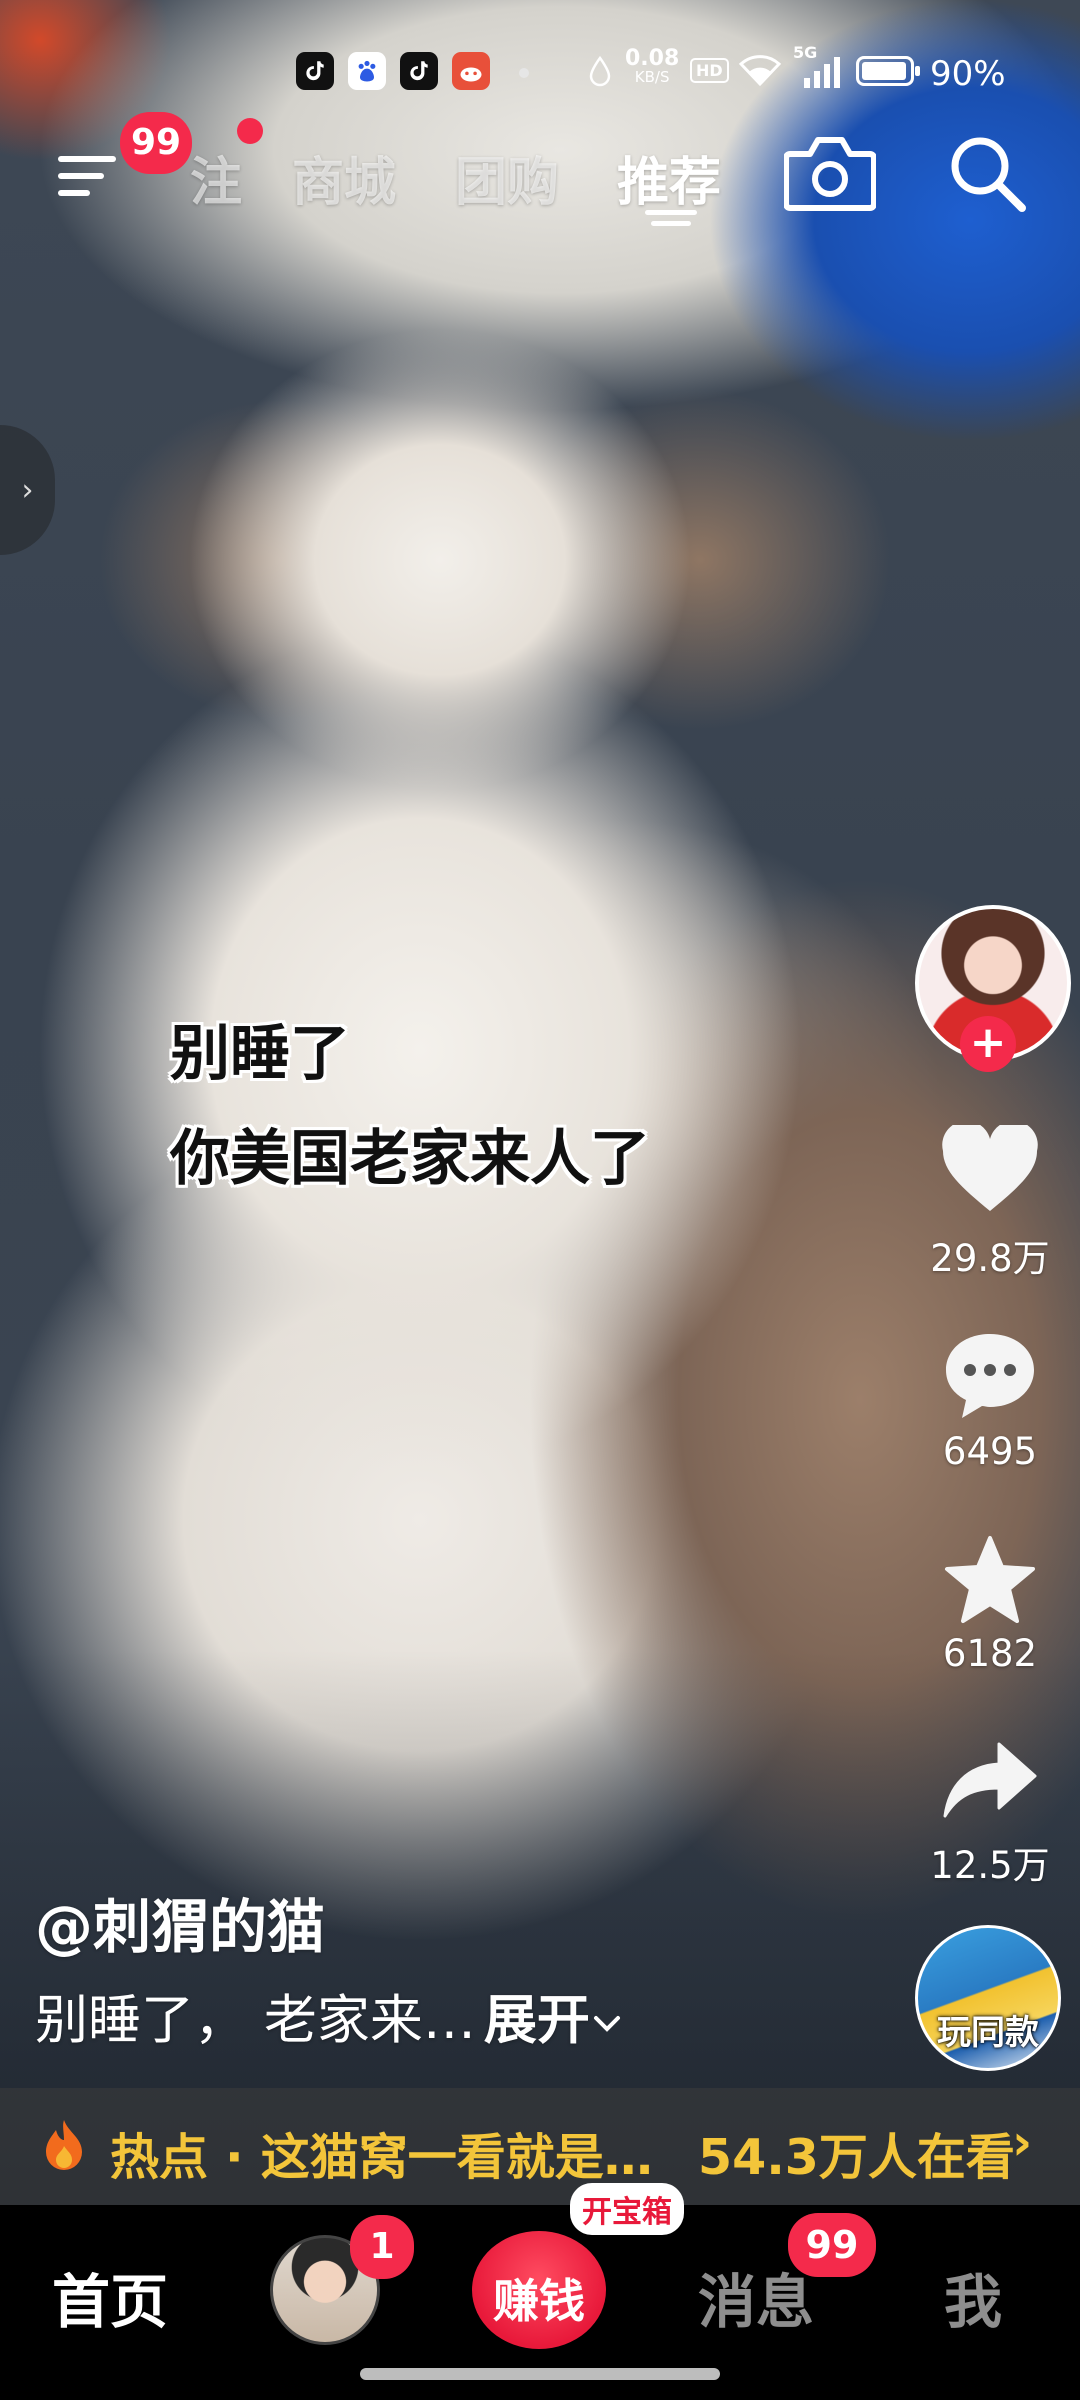 This screenshot has height=2400, width=1080. Describe the element at coordinates (990, 1451) in the screenshot. I see `comment-count: 6495` at that location.